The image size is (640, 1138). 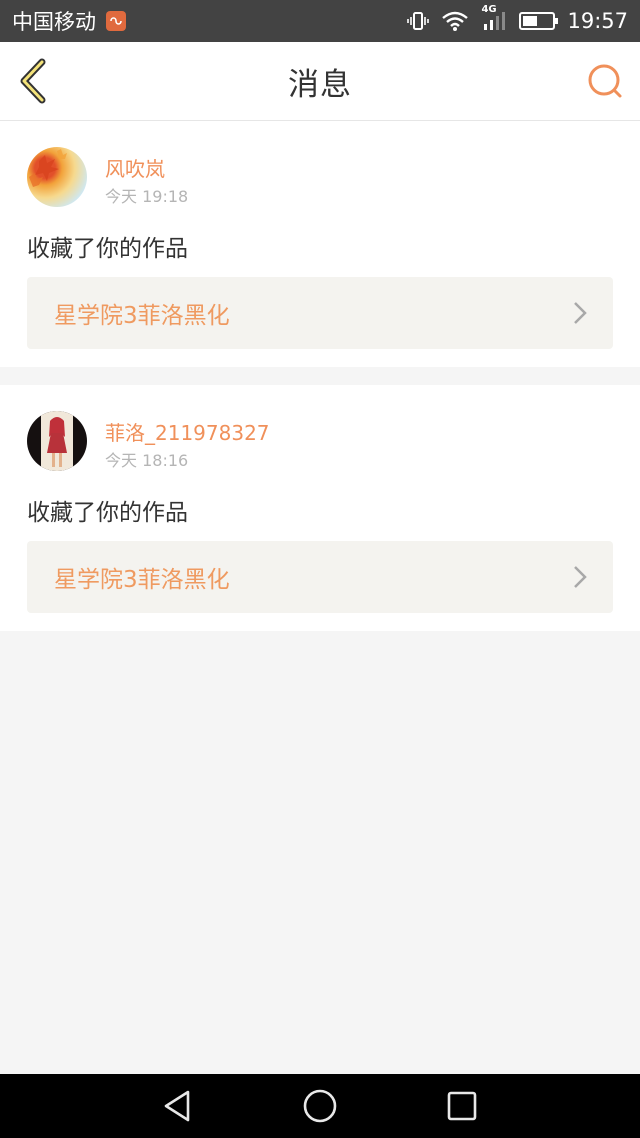 I want to click on network-type: 4G, so click(x=489, y=9).